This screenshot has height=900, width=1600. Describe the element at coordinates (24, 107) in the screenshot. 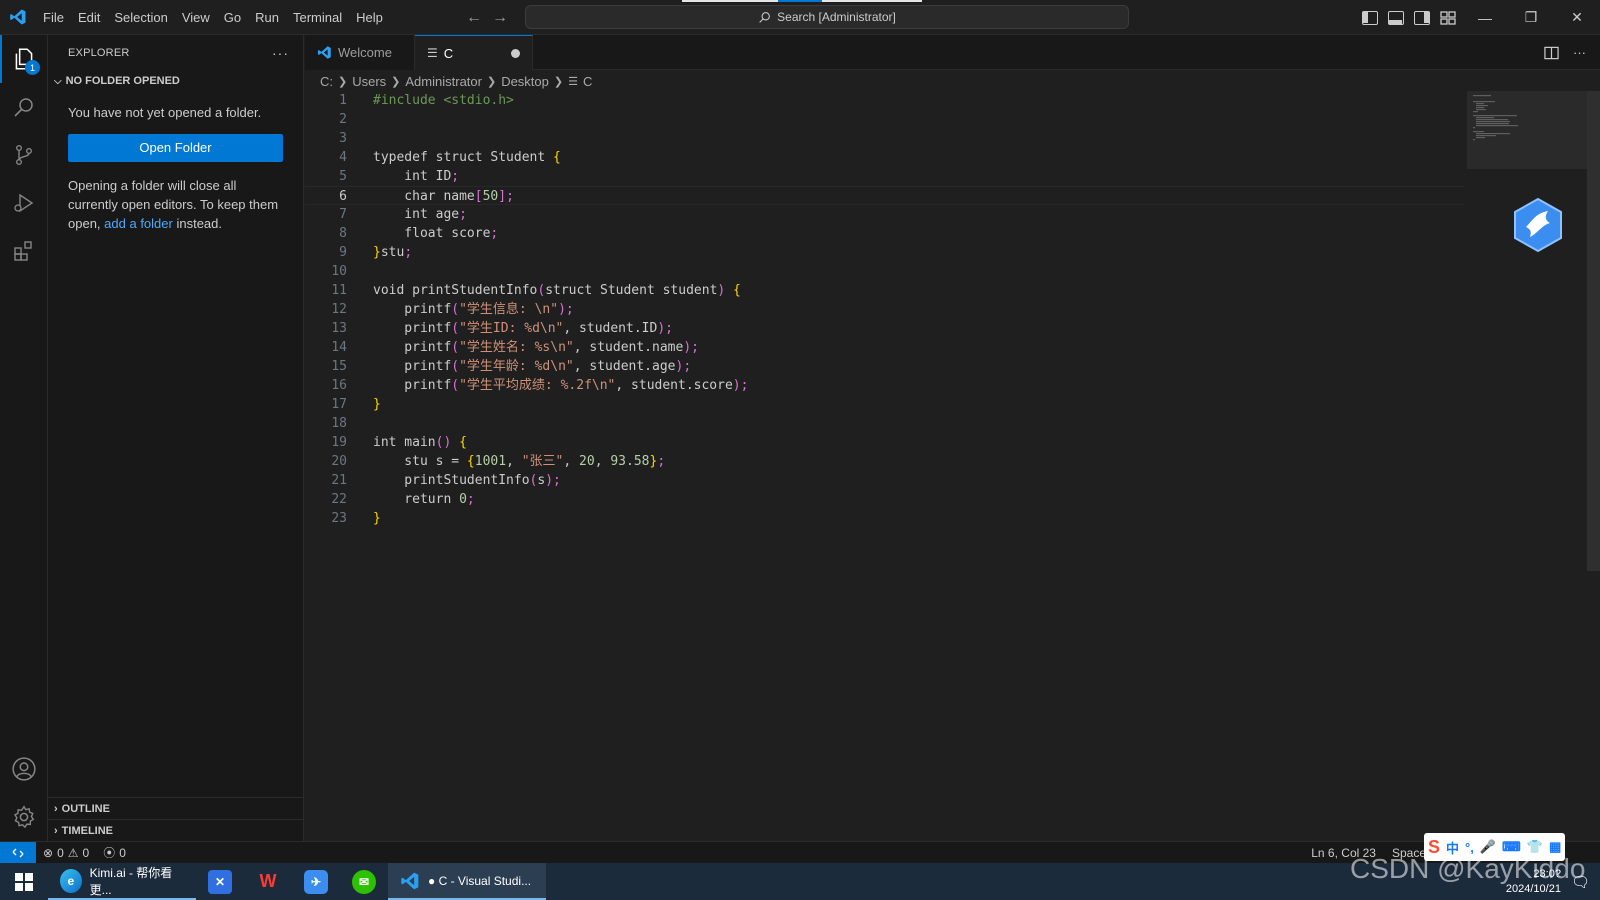

I see `search-view-button` at that location.